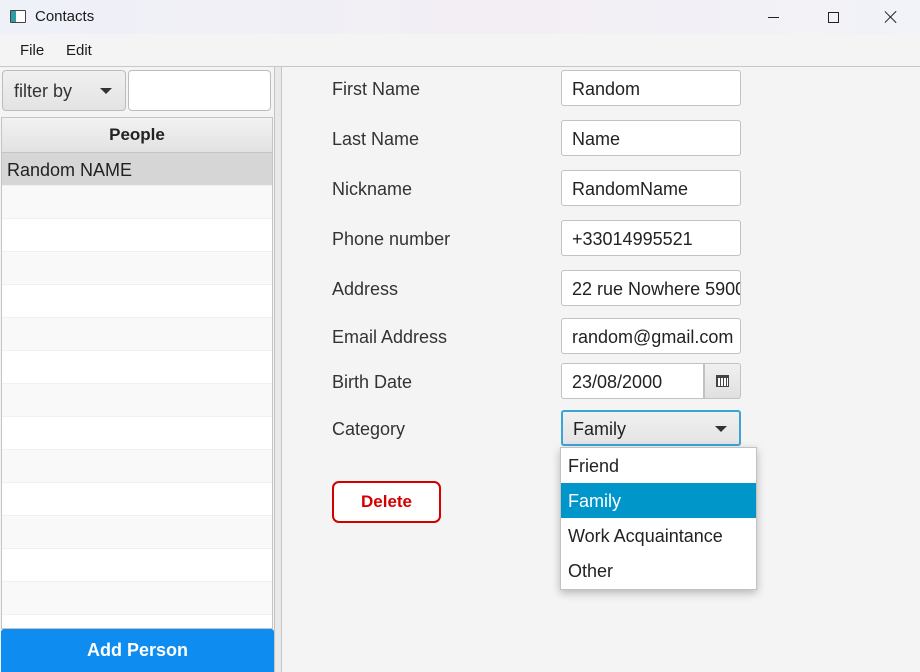 This screenshot has width=920, height=672. What do you see at coordinates (460, 50) in the screenshot?
I see `menu-bar: File Edit` at bounding box center [460, 50].